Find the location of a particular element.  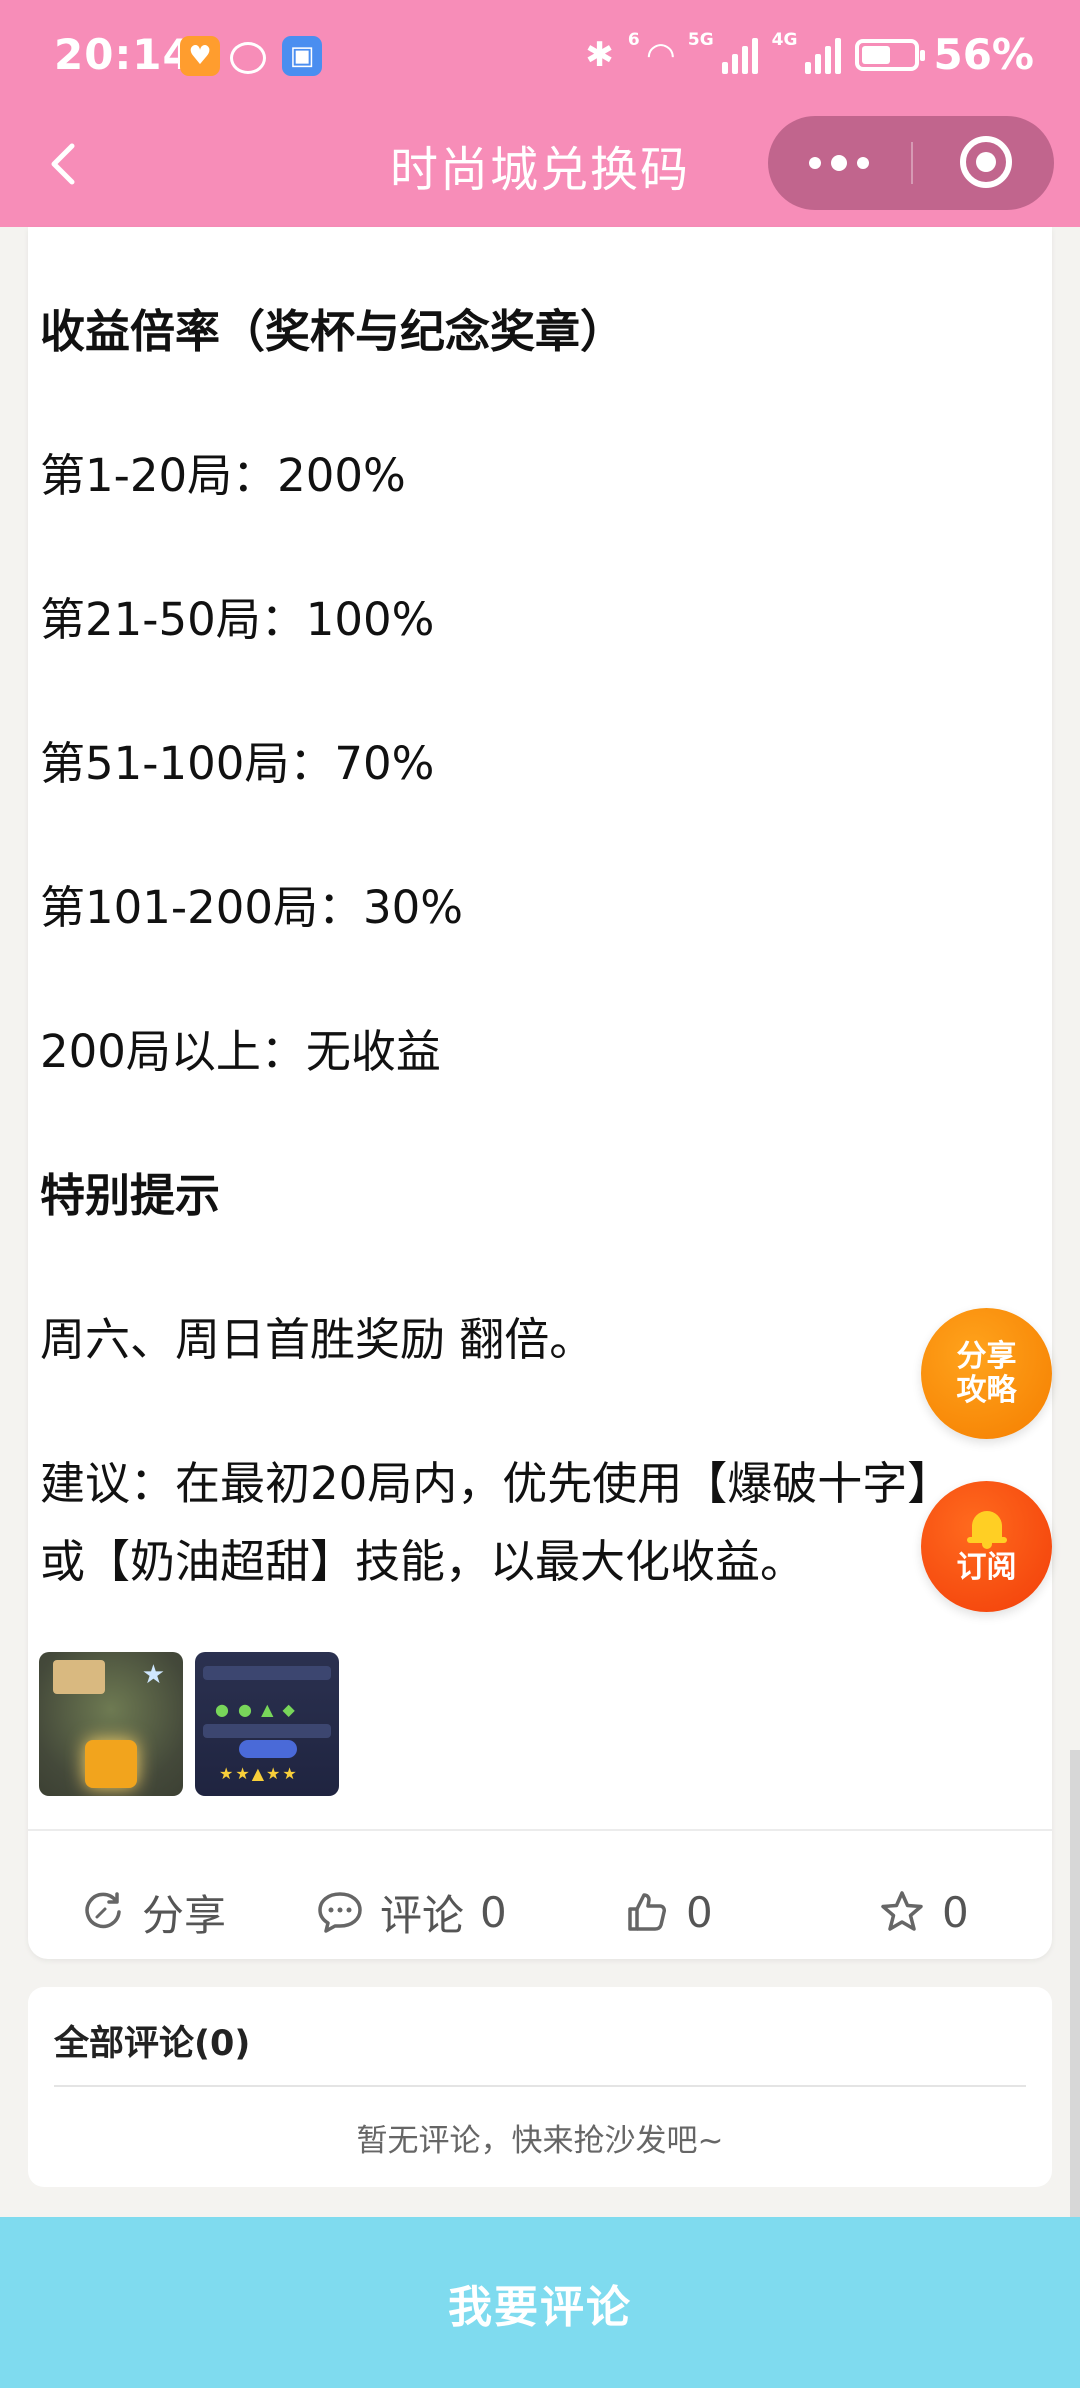

comments-divider is located at coordinates (540, 2086).